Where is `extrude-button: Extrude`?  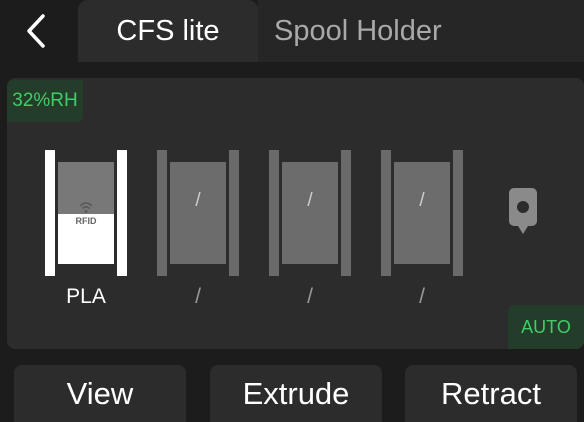 extrude-button: Extrude is located at coordinates (296, 393).